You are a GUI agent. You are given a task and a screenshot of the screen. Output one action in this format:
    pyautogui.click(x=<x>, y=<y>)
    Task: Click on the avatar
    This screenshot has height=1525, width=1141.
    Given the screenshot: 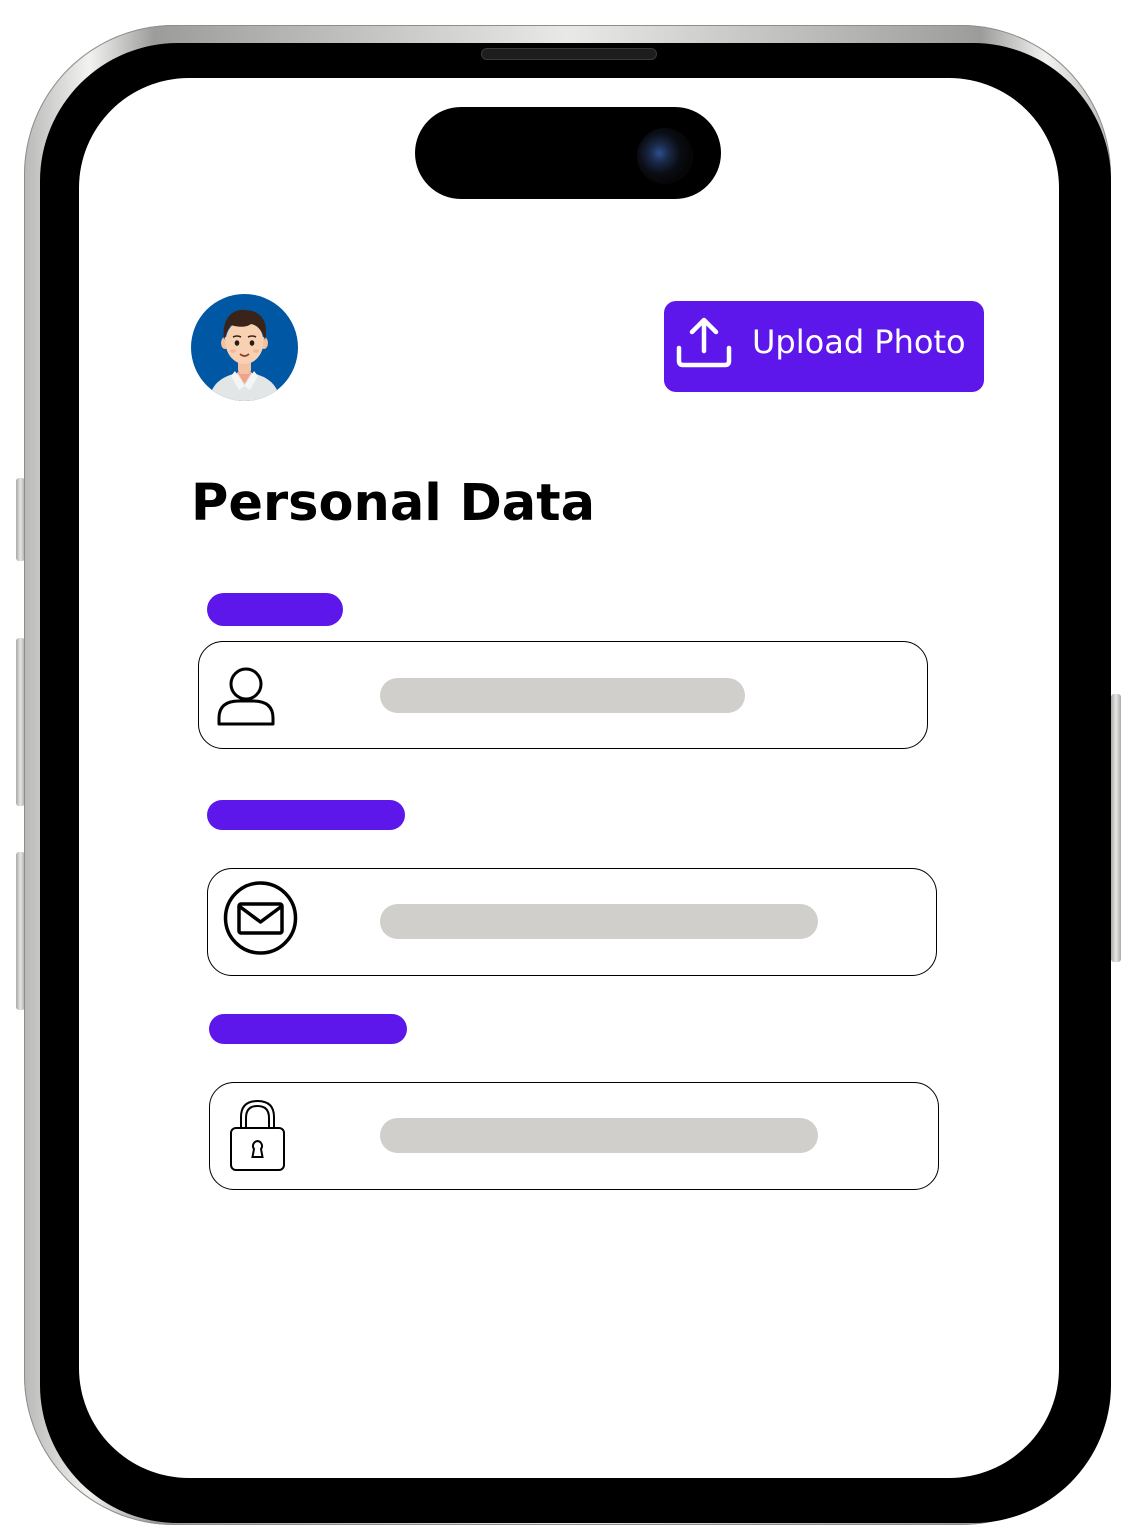 What is the action you would take?
    pyautogui.click(x=244, y=347)
    